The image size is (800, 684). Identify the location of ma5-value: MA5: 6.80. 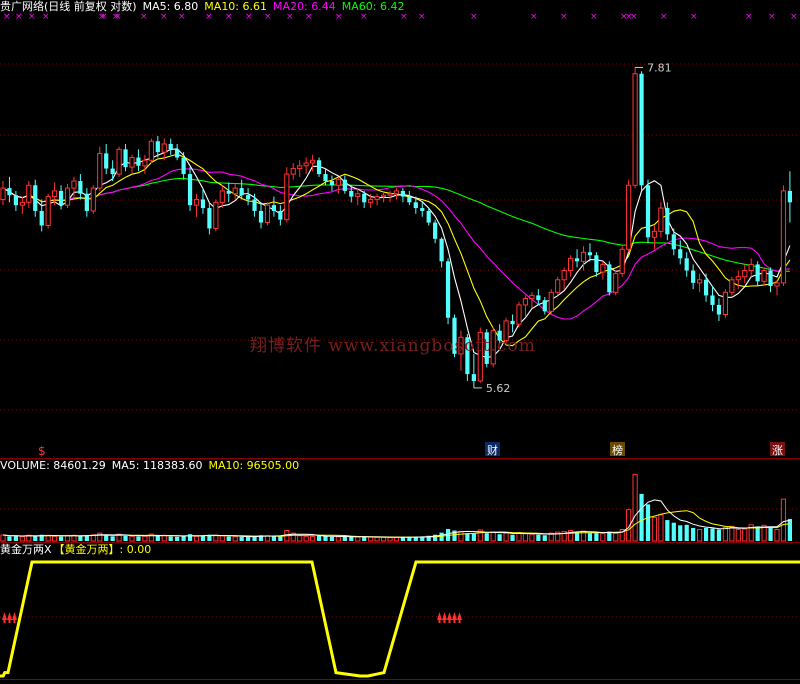
(170, 6).